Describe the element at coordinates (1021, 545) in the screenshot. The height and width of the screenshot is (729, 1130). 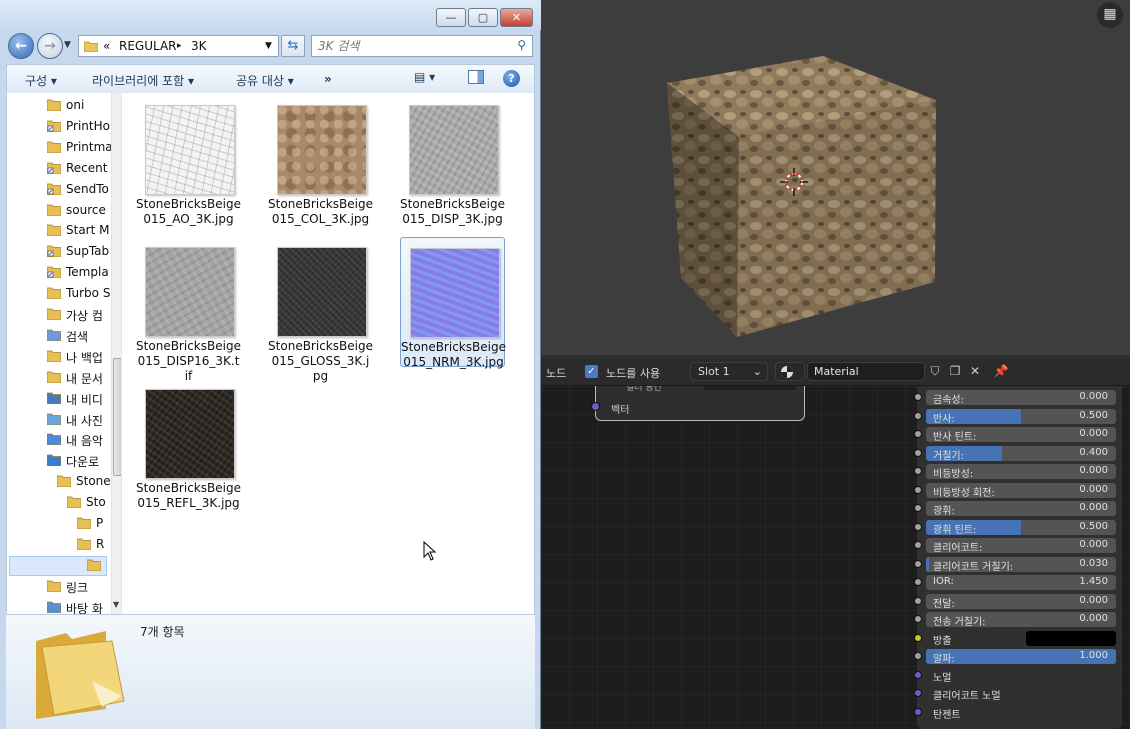
I see `value-slider: 클리어코트: 0.000` at that location.